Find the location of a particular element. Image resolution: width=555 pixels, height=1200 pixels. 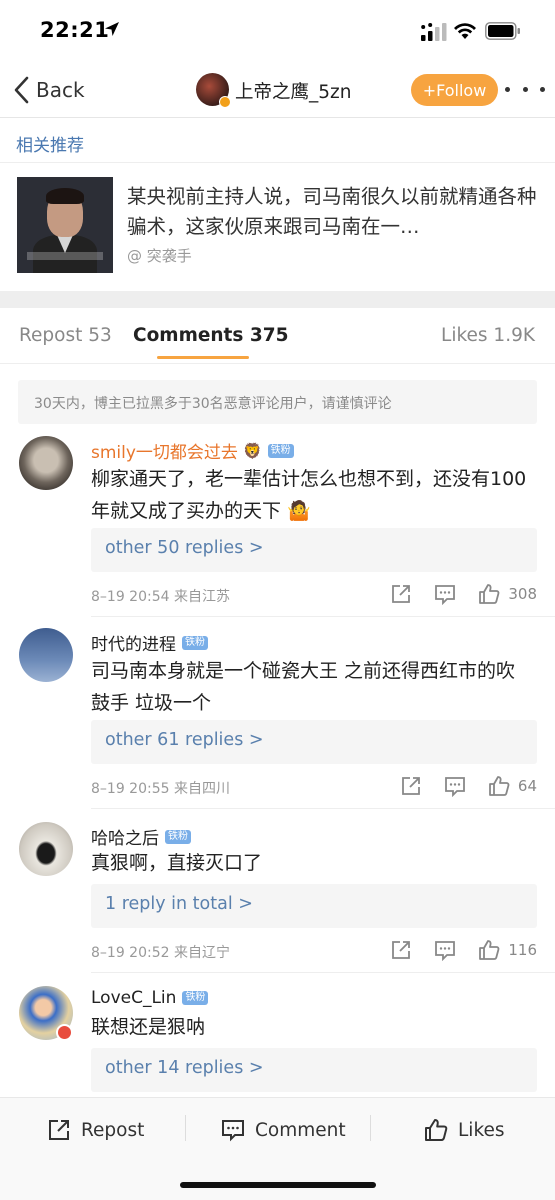

related-post-thumbnail is located at coordinates (65, 225).